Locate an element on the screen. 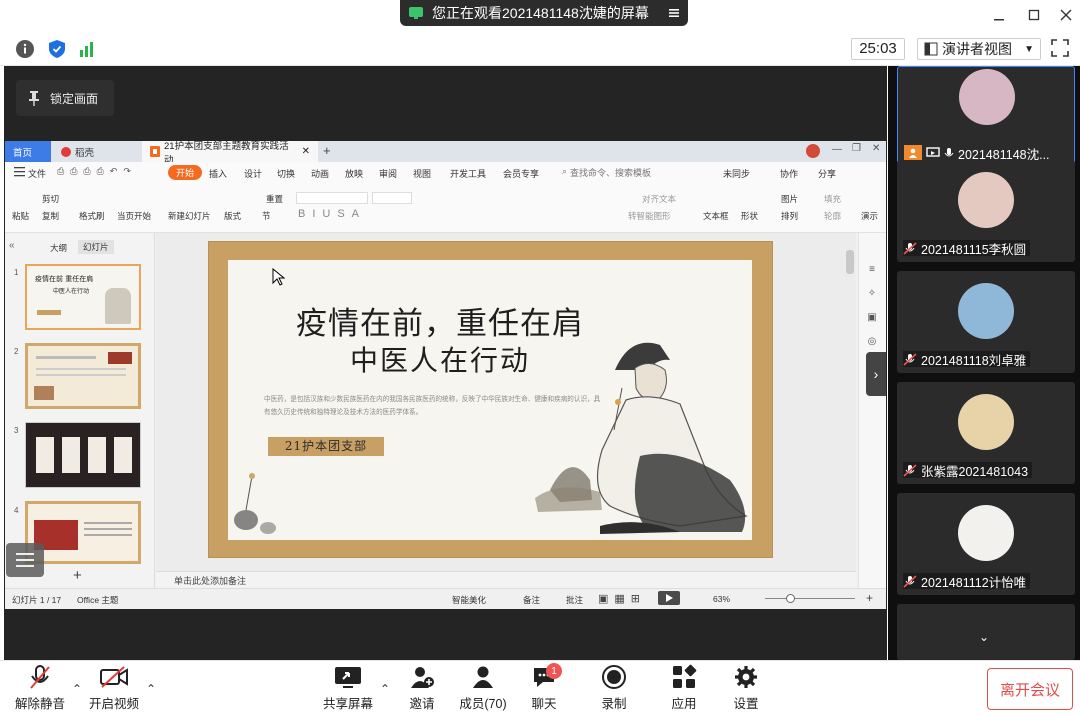  video-options-caret-icon: ⌃ is located at coordinates (151, 689).